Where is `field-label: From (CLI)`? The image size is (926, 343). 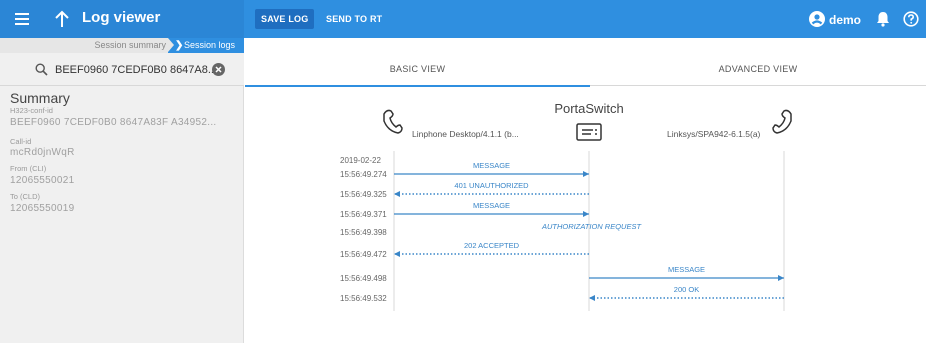 field-label: From (CLI) is located at coordinates (28, 168).